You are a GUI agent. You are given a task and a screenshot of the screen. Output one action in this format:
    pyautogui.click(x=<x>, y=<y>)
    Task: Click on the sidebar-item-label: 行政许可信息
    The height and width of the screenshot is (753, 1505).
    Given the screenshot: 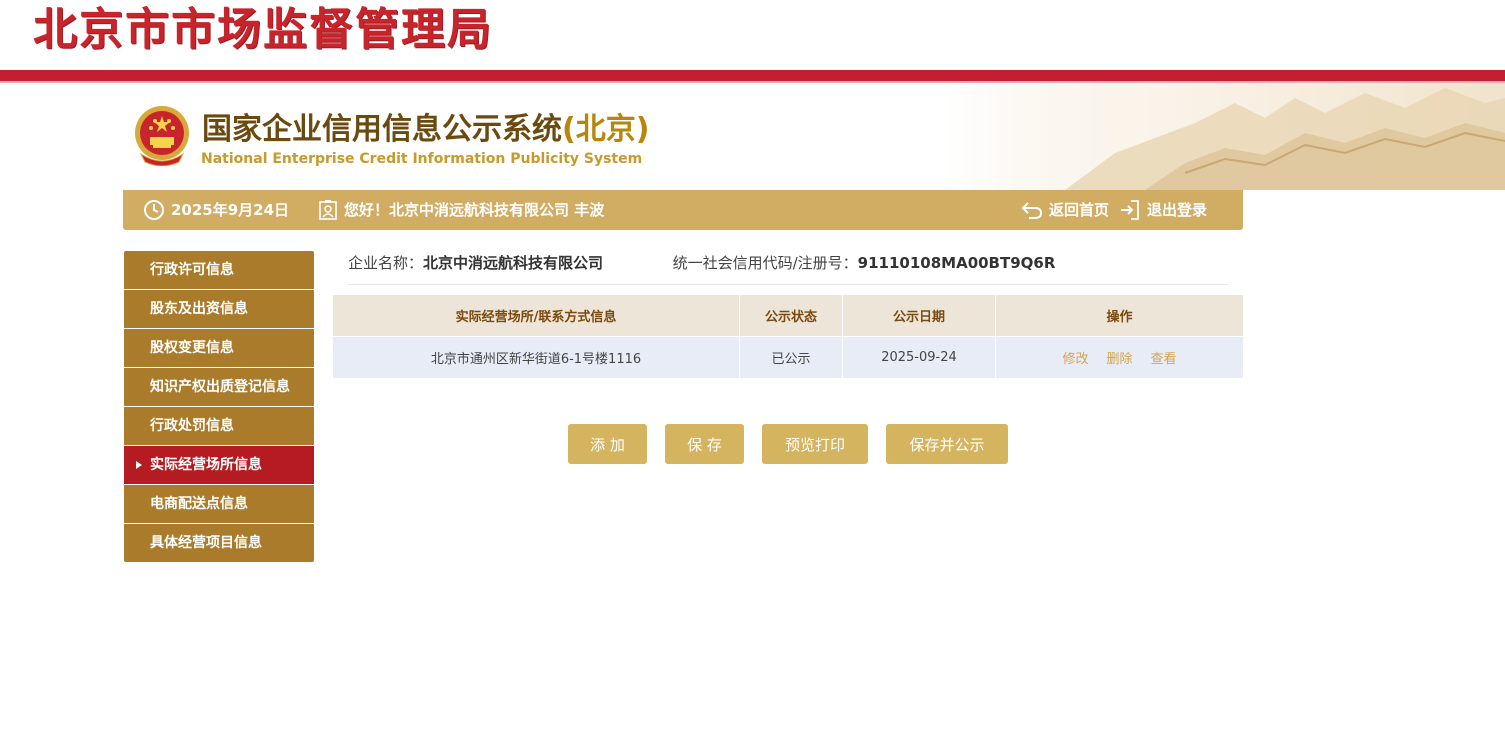 What is the action you would take?
    pyautogui.click(x=192, y=270)
    